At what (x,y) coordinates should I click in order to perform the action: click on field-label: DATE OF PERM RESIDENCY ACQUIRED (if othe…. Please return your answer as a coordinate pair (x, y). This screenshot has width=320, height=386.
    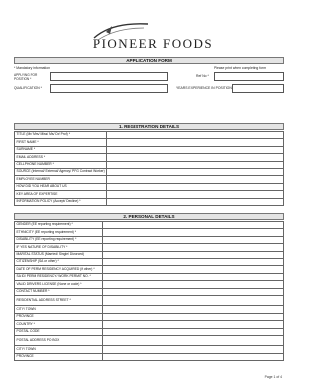
    Looking at the image, I should click on (58, 269).